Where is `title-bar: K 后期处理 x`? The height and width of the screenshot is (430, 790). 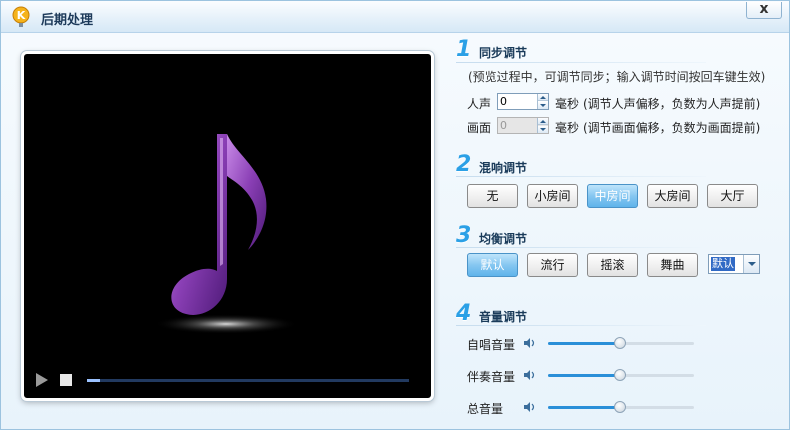
title-bar: K 后期处理 x is located at coordinates (395, 17).